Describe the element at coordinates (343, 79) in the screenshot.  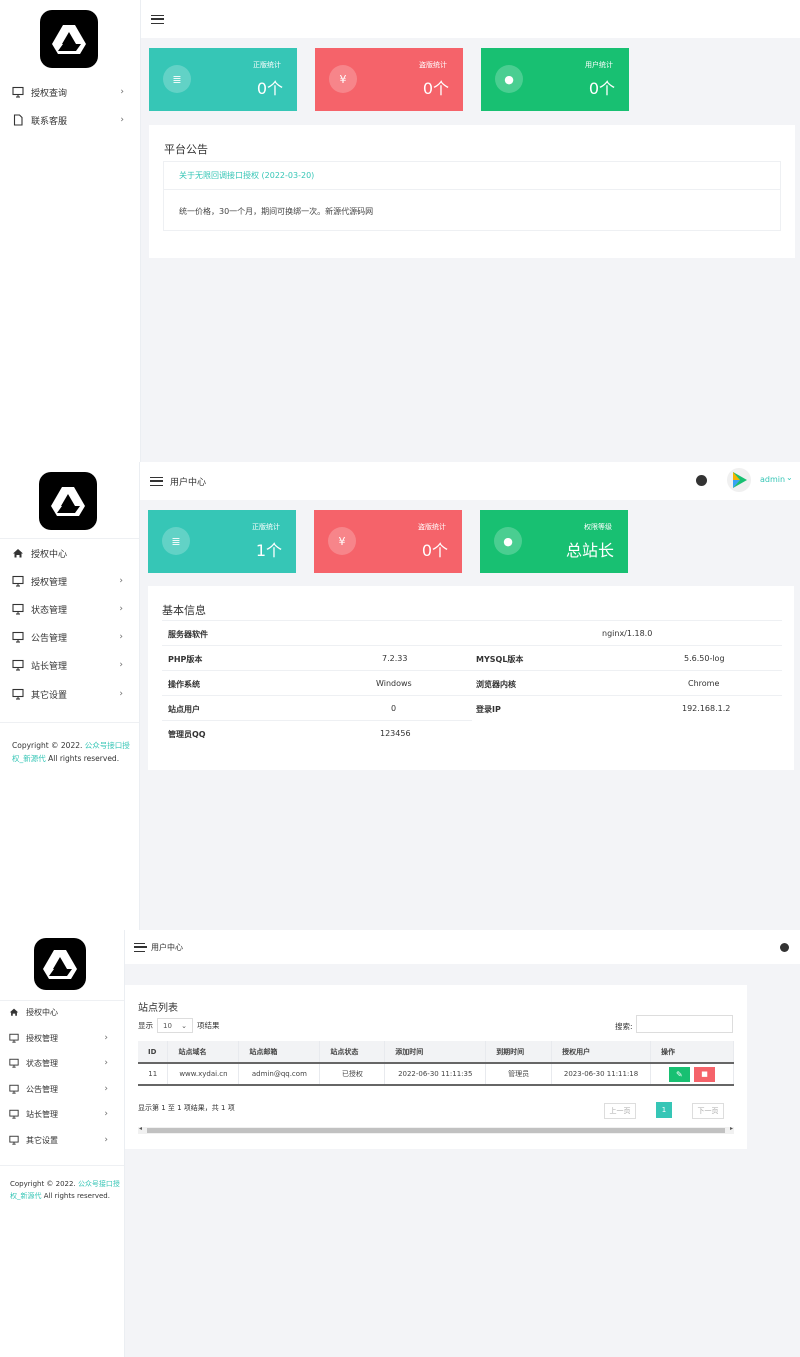
I see `yen-icon: ¥` at that location.